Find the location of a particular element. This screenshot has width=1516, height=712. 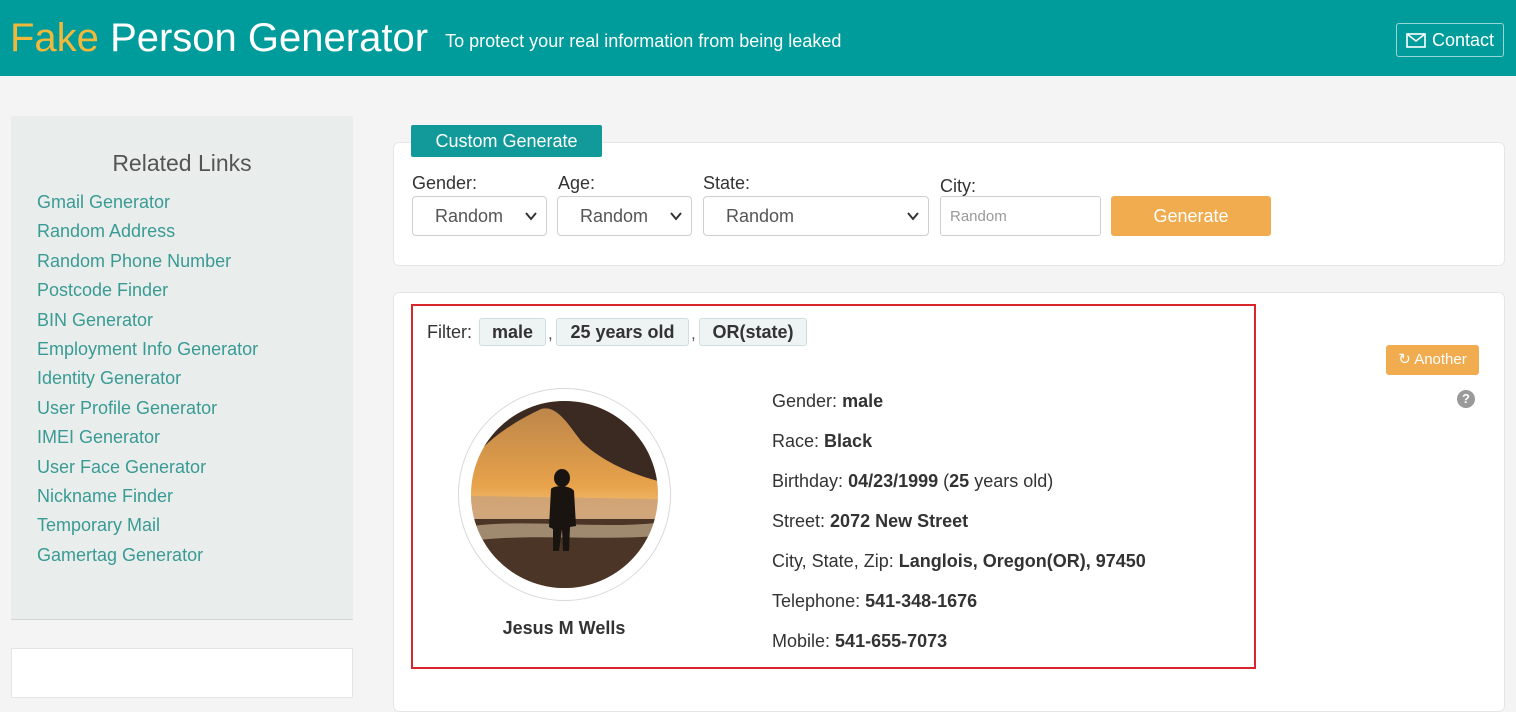

info-birthday-value: 04/23/1999 is located at coordinates (893, 481).